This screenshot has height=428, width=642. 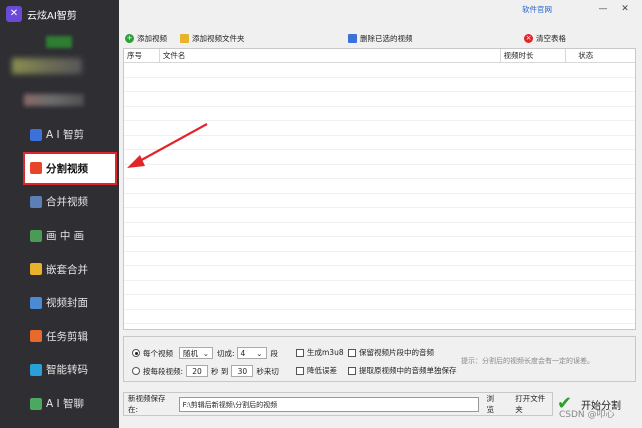 I want to click on delete-selected-button: 删除已选的视频, so click(x=380, y=38).